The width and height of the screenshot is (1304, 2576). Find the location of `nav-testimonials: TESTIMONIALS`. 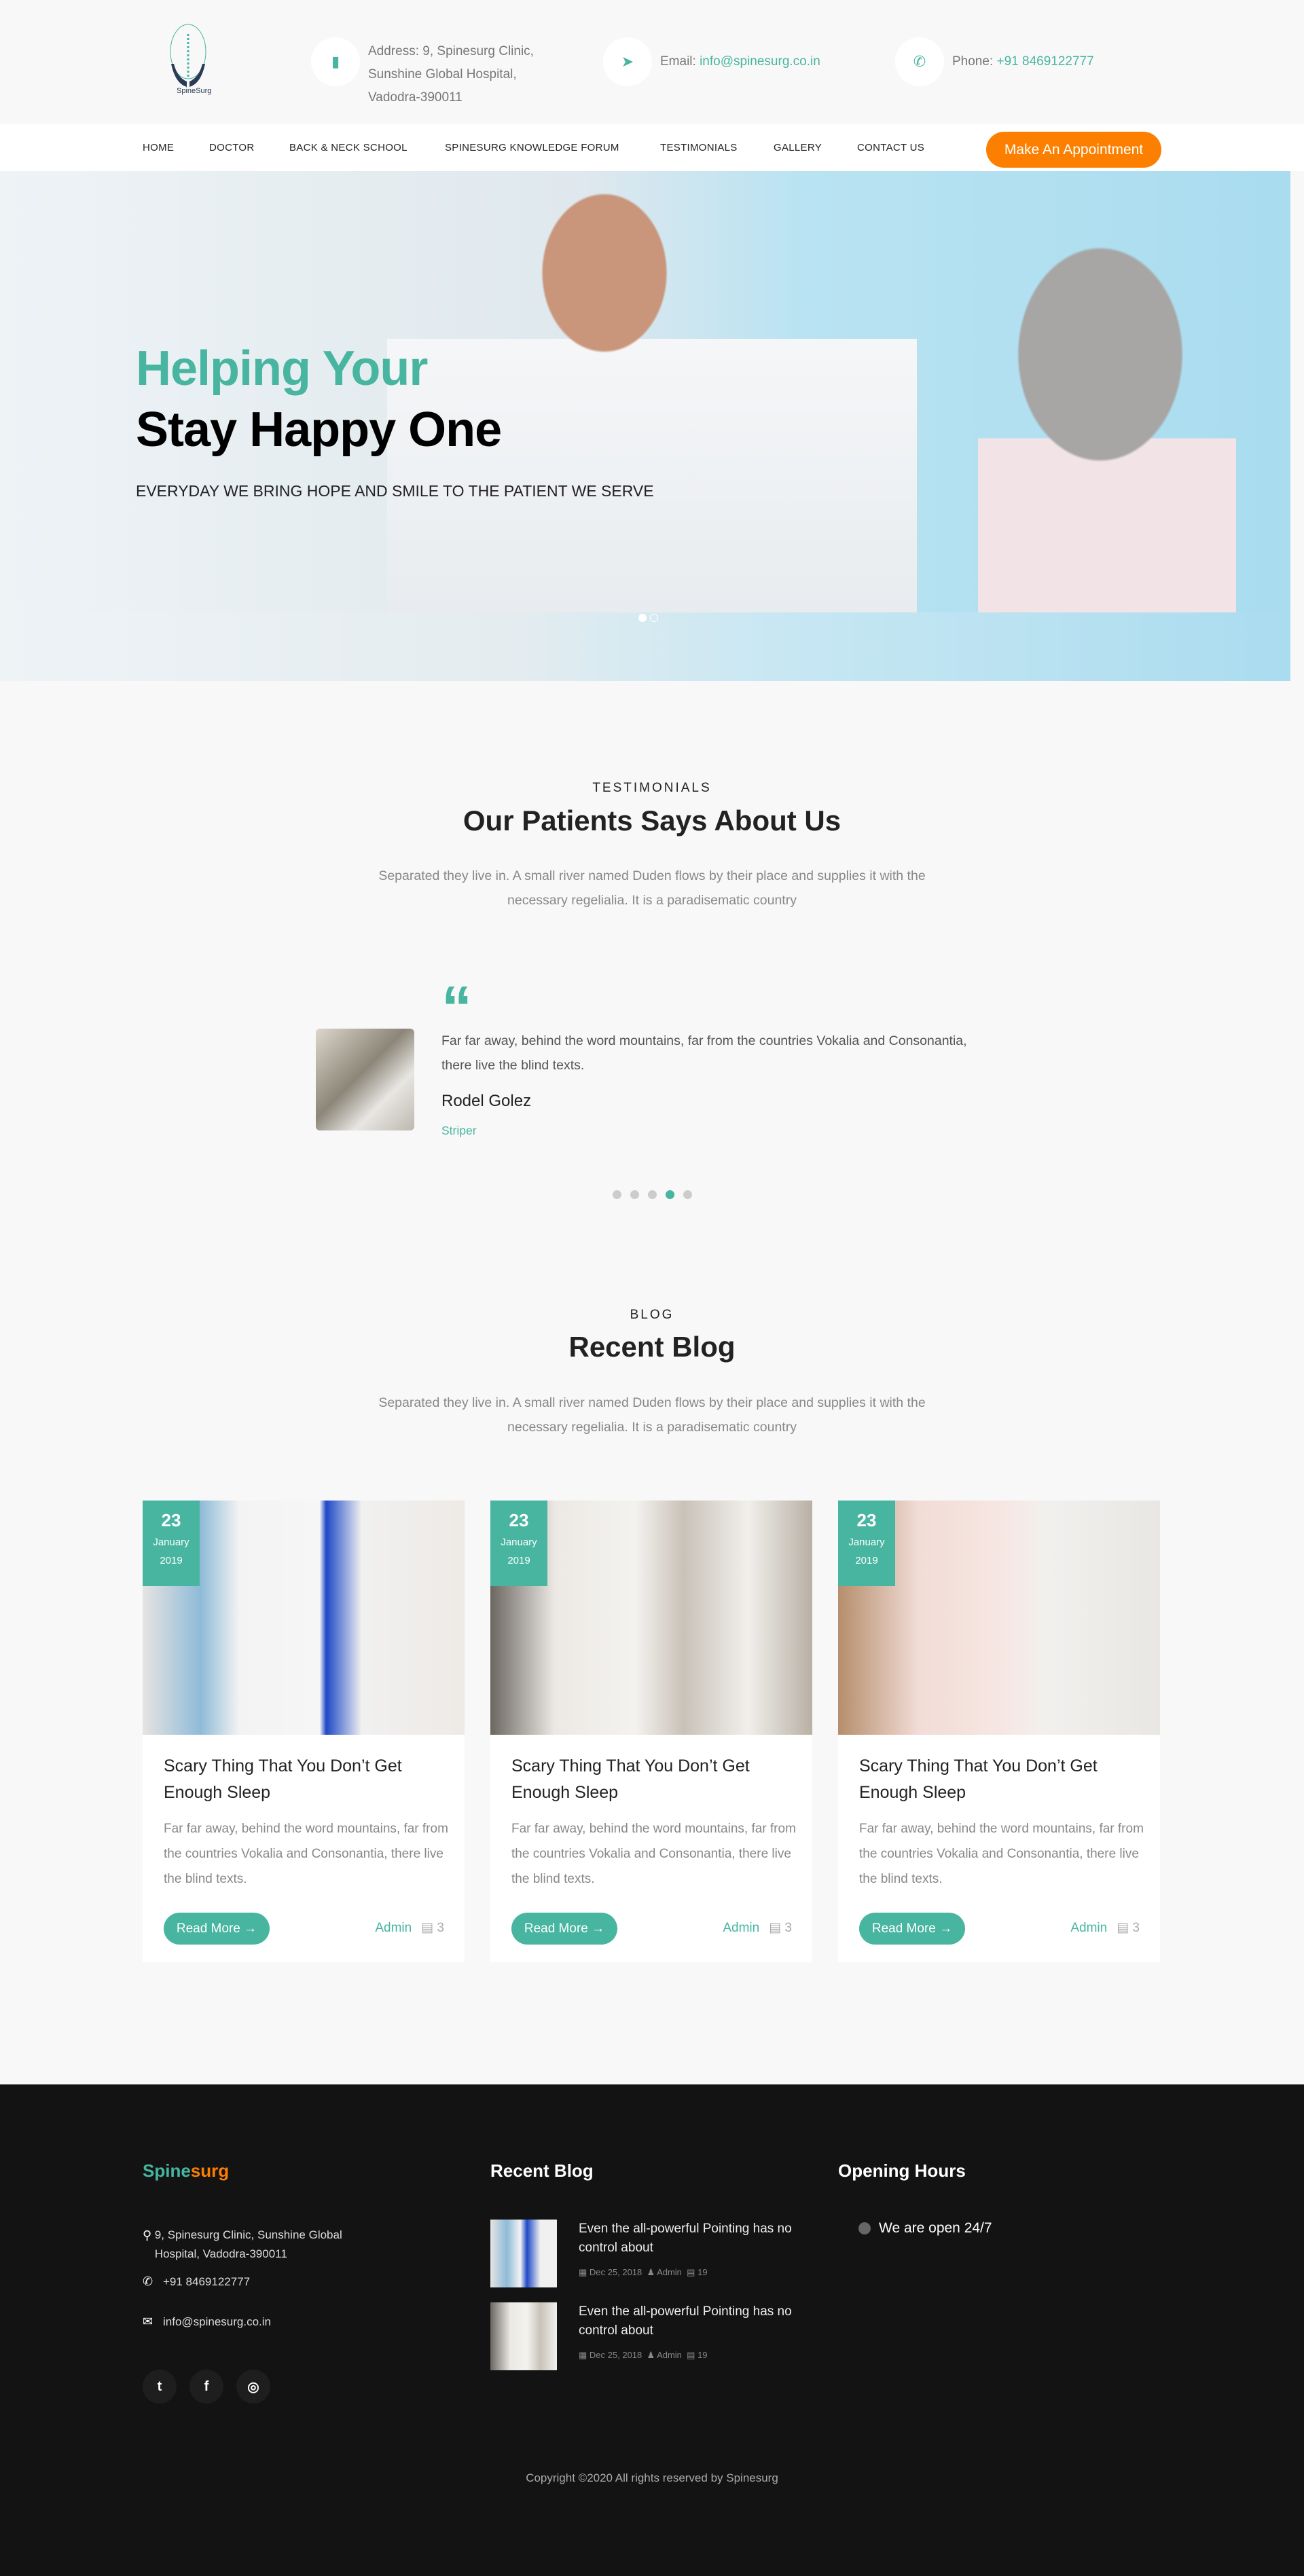

nav-testimonials: TESTIMONIALS is located at coordinates (699, 147).